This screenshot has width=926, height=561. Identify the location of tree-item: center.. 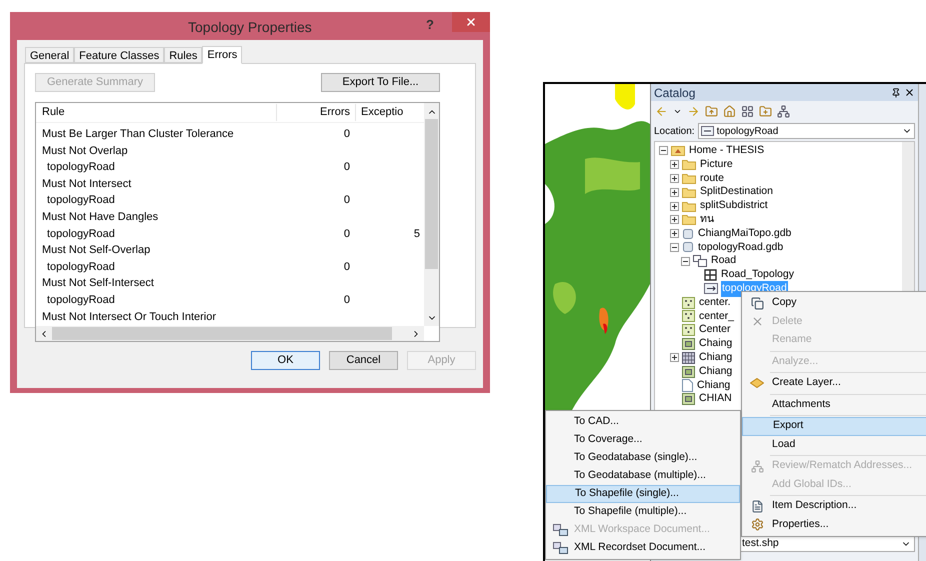
(715, 302).